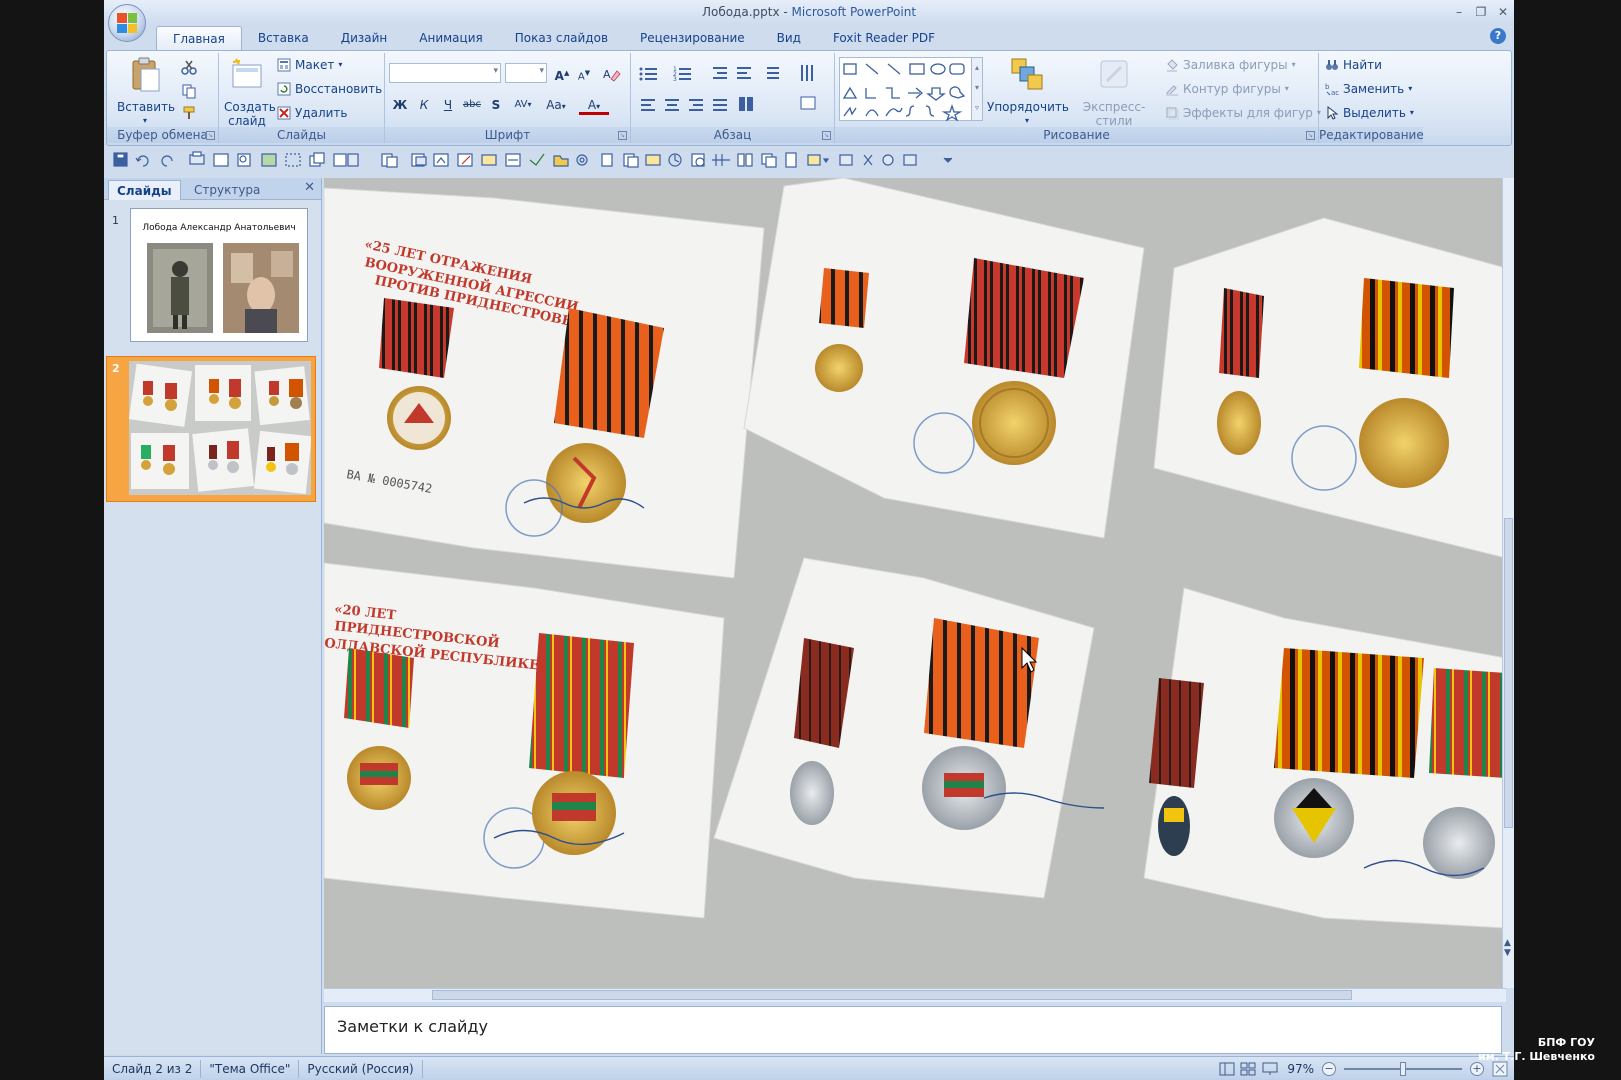 This screenshot has width=1621, height=1080. I want to click on paste-icon, so click(146, 74).